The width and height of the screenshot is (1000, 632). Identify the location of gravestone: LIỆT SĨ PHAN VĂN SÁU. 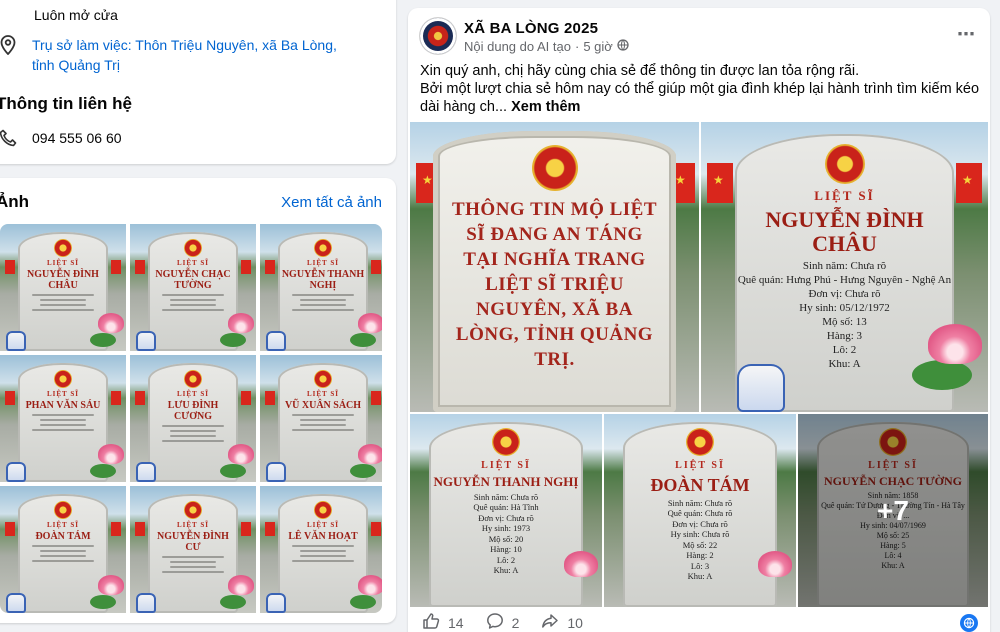
(63, 422).